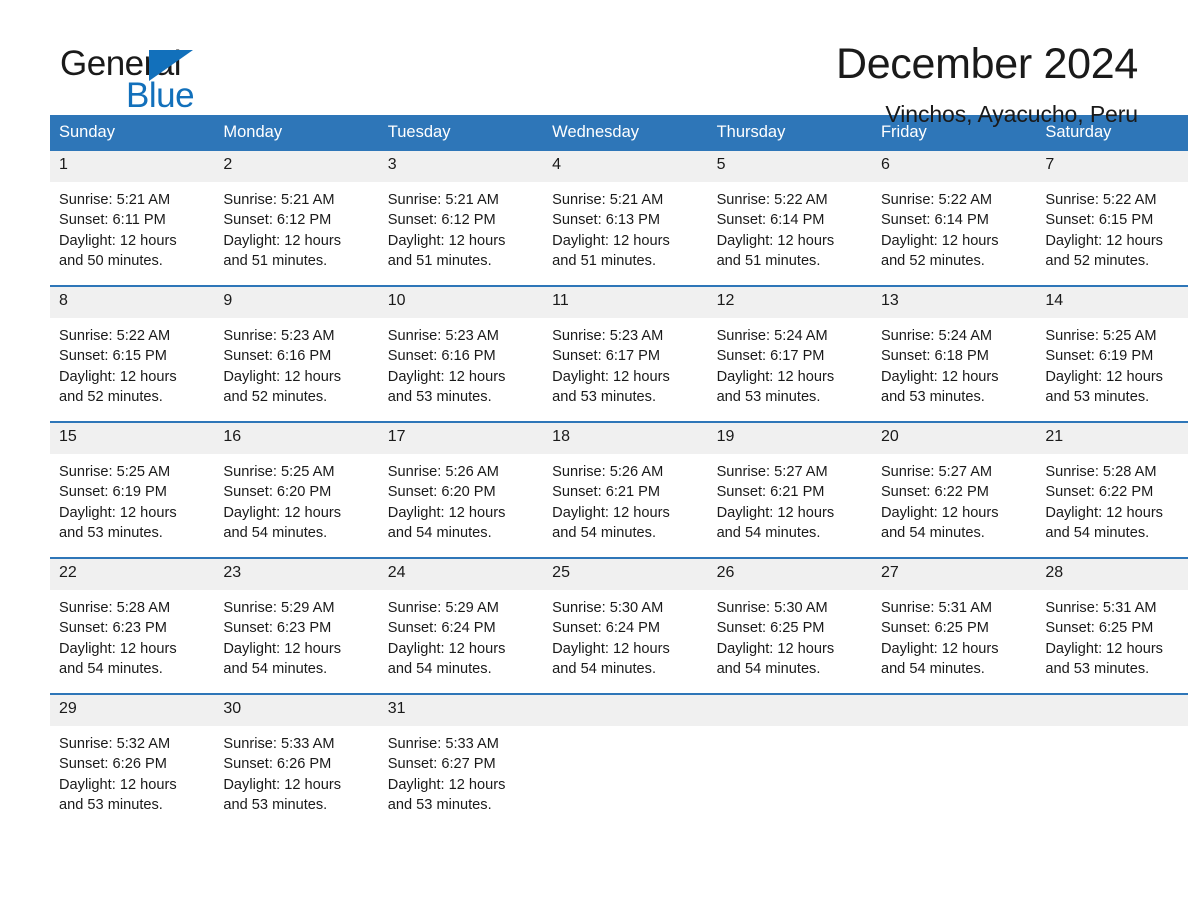  What do you see at coordinates (115, 608) in the screenshot?
I see `sunrise-text: Sunrise: 5:28 AM` at bounding box center [115, 608].